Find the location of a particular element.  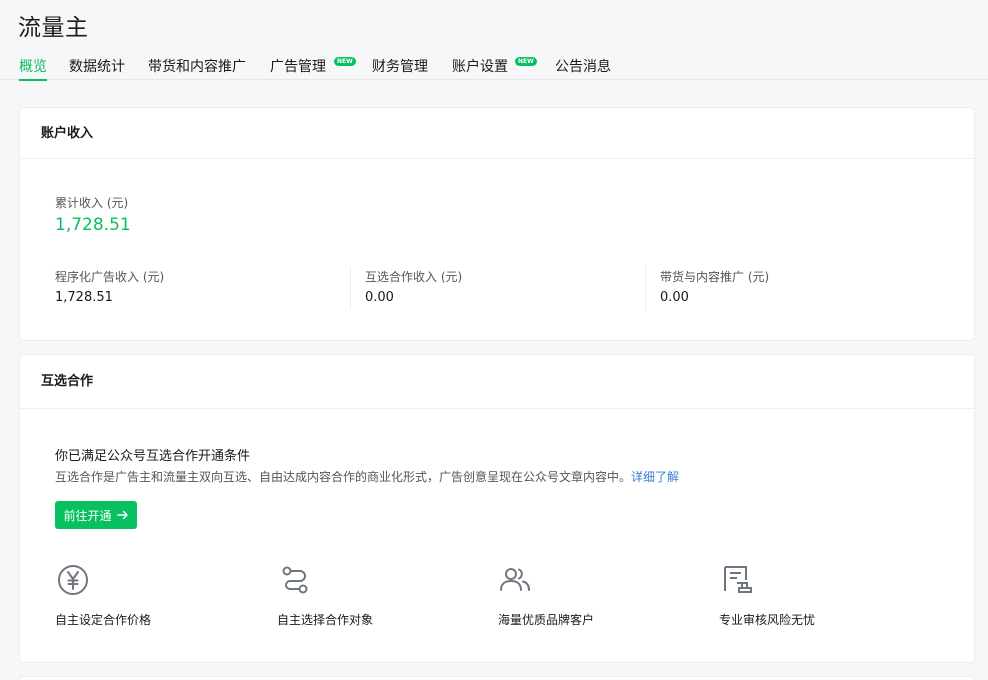

coop-card-title: 互选合作 is located at coordinates (497, 382).